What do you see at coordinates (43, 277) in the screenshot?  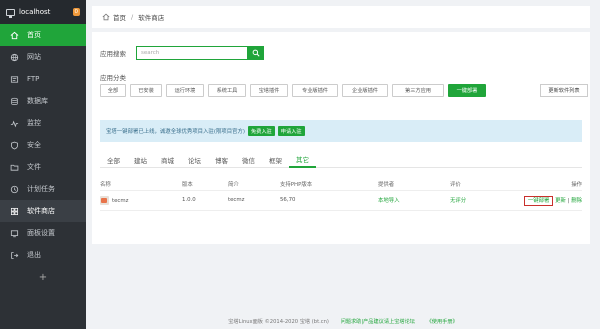 I see `add-menu-button: +` at bounding box center [43, 277].